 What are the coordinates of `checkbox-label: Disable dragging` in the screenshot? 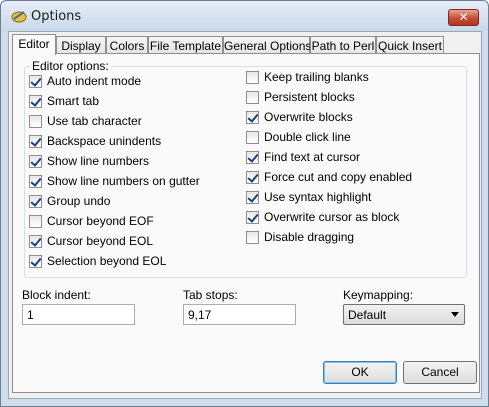 It's located at (309, 237).